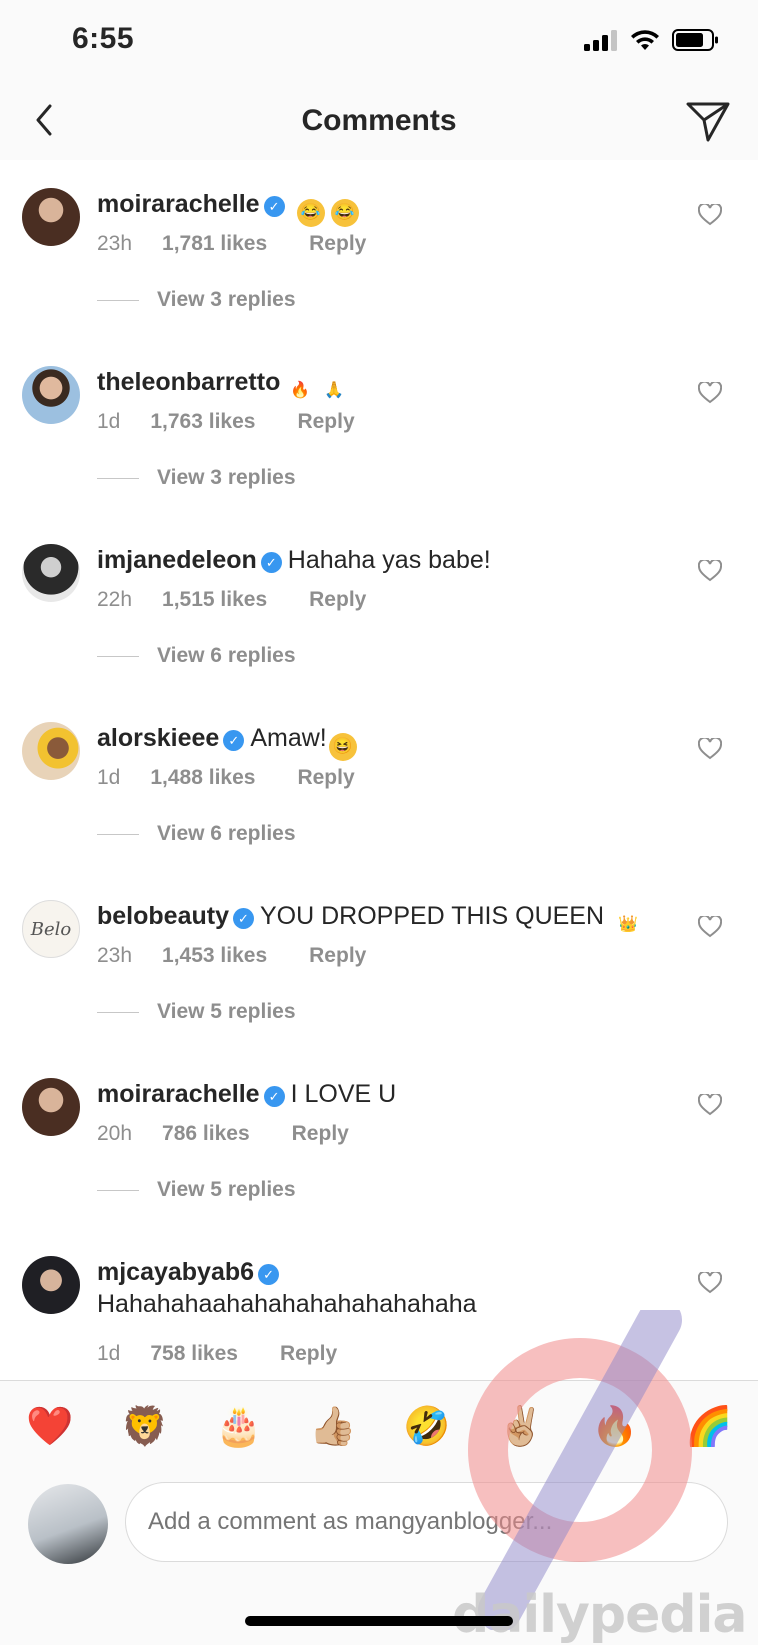  I want to click on watermark-text: dailypedia, so click(599, 1615).